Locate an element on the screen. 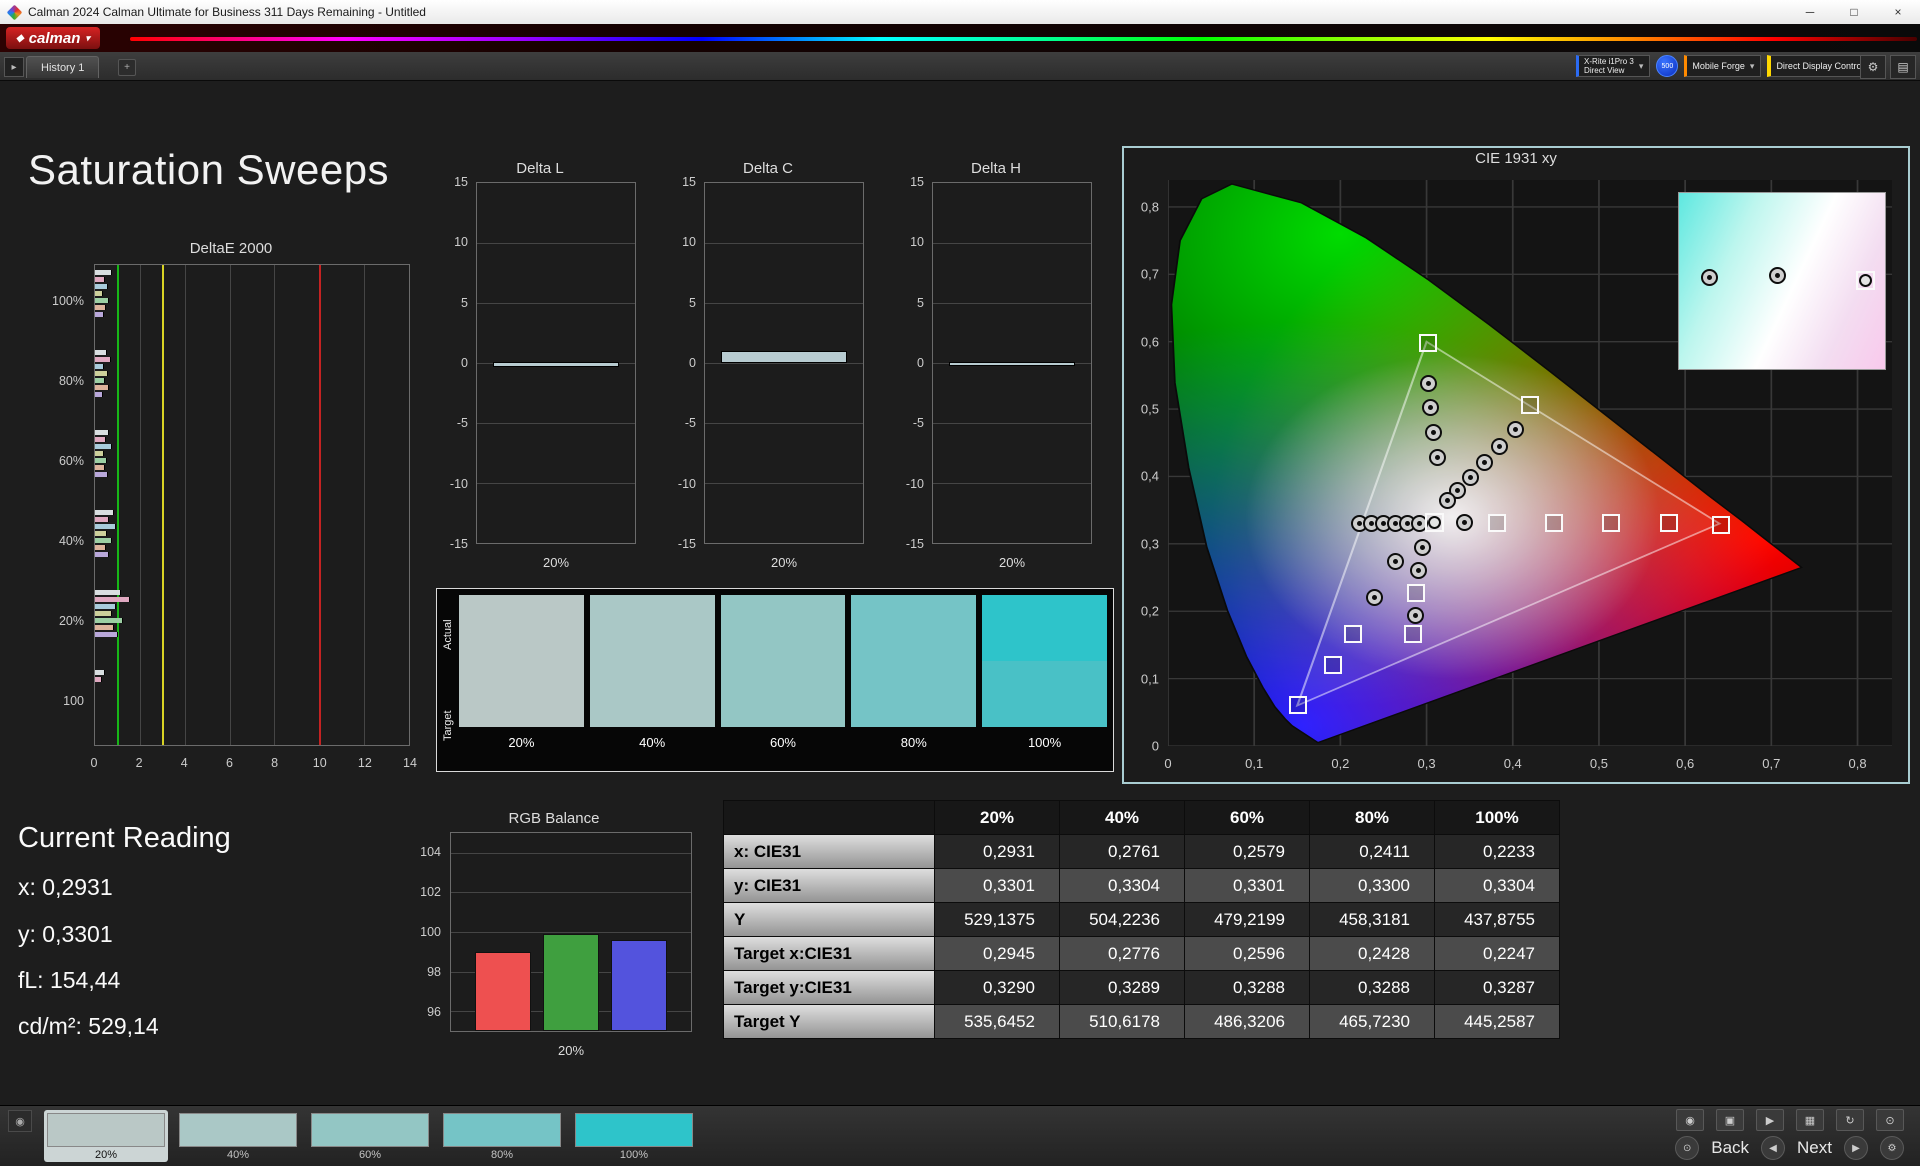 The width and height of the screenshot is (1920, 1166). eye-icon: ◉ is located at coordinates (20, 1121).